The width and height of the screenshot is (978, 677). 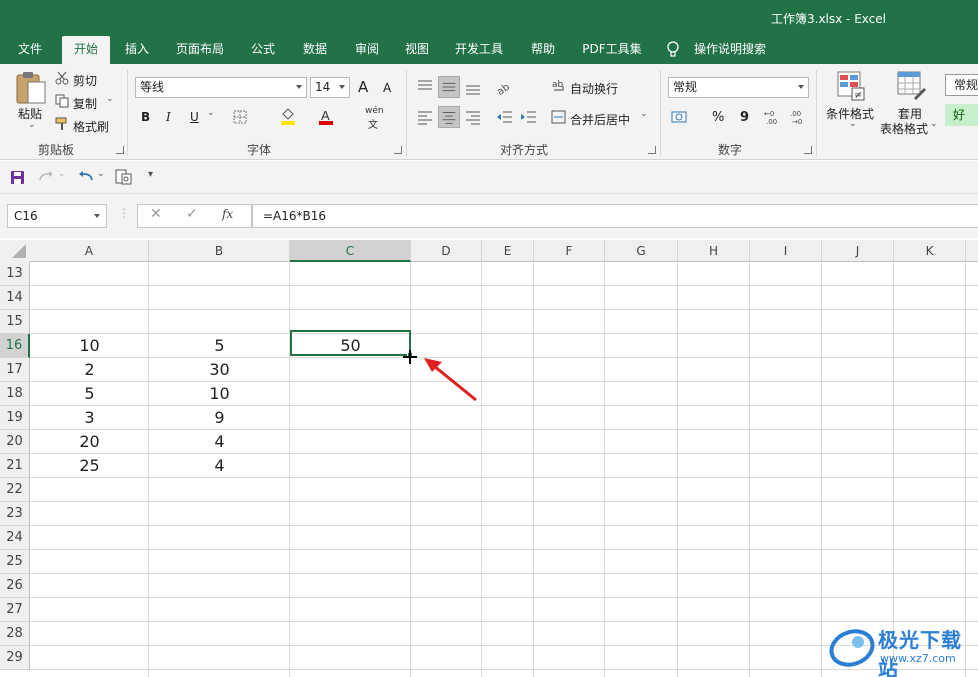 I want to click on column-header-c: C, so click(x=350, y=251).